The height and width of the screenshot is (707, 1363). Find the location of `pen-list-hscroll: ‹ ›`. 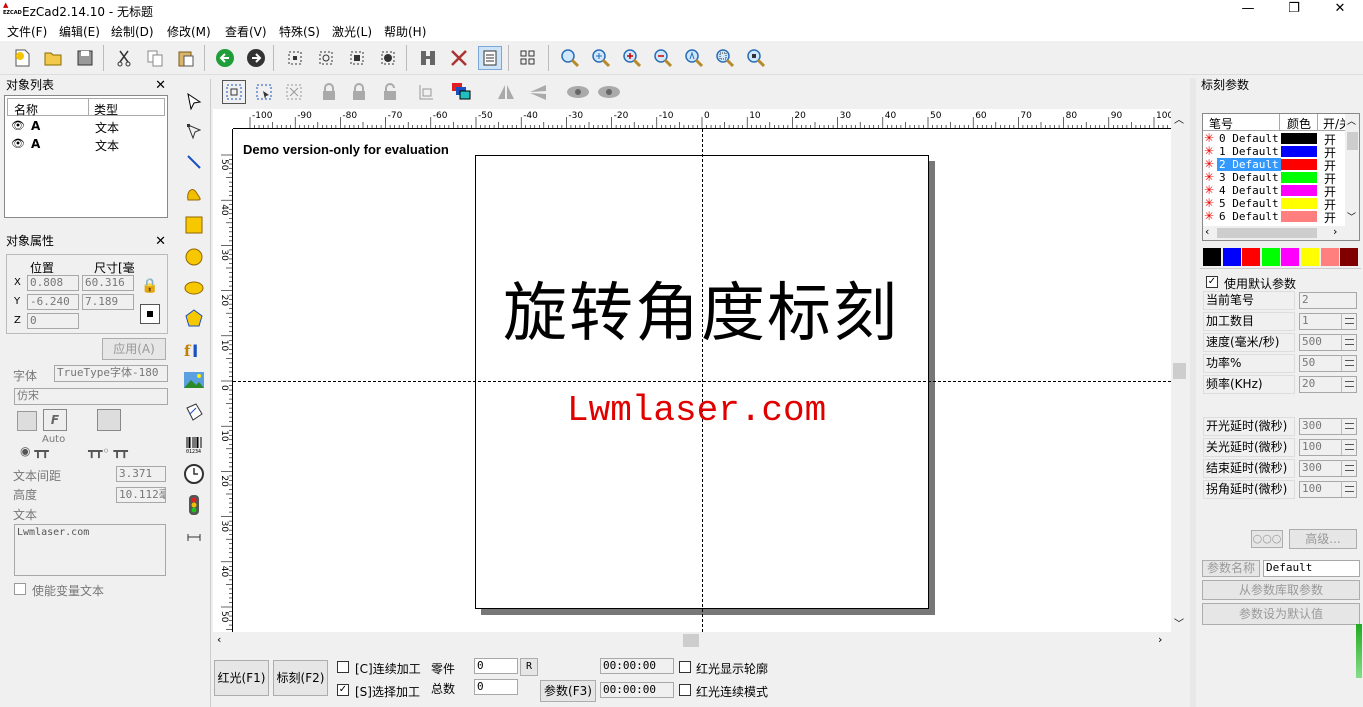

pen-list-hscroll: ‹ › is located at coordinates (1274, 232).